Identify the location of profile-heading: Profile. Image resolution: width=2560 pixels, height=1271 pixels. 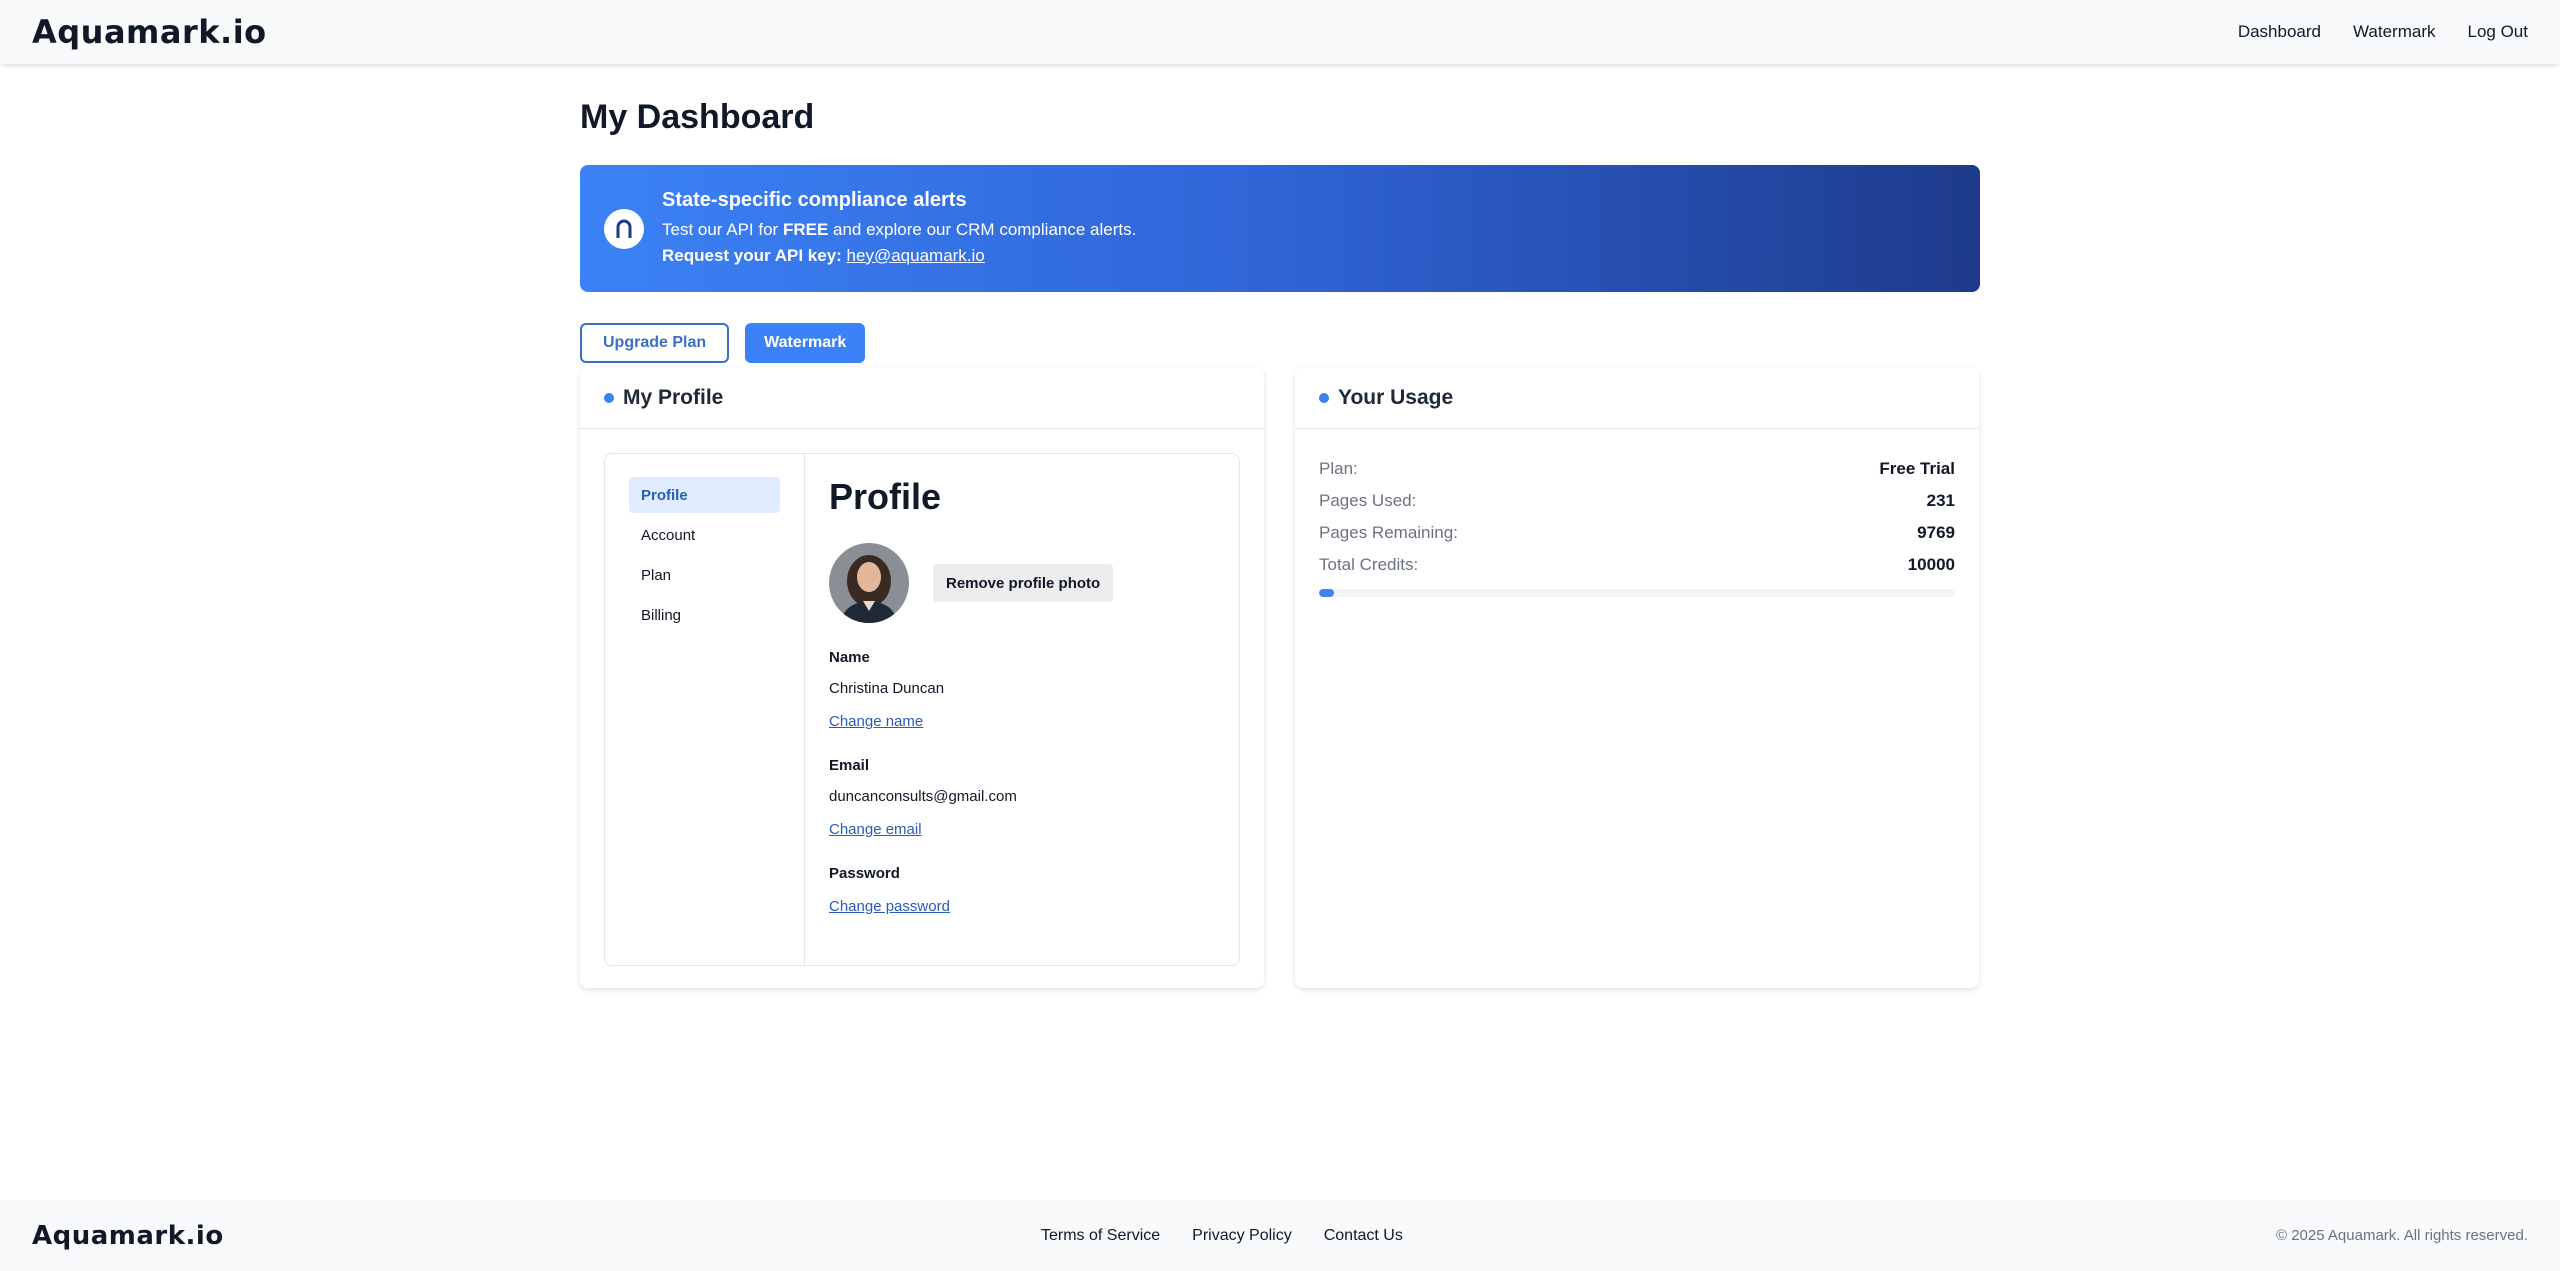
(885, 496).